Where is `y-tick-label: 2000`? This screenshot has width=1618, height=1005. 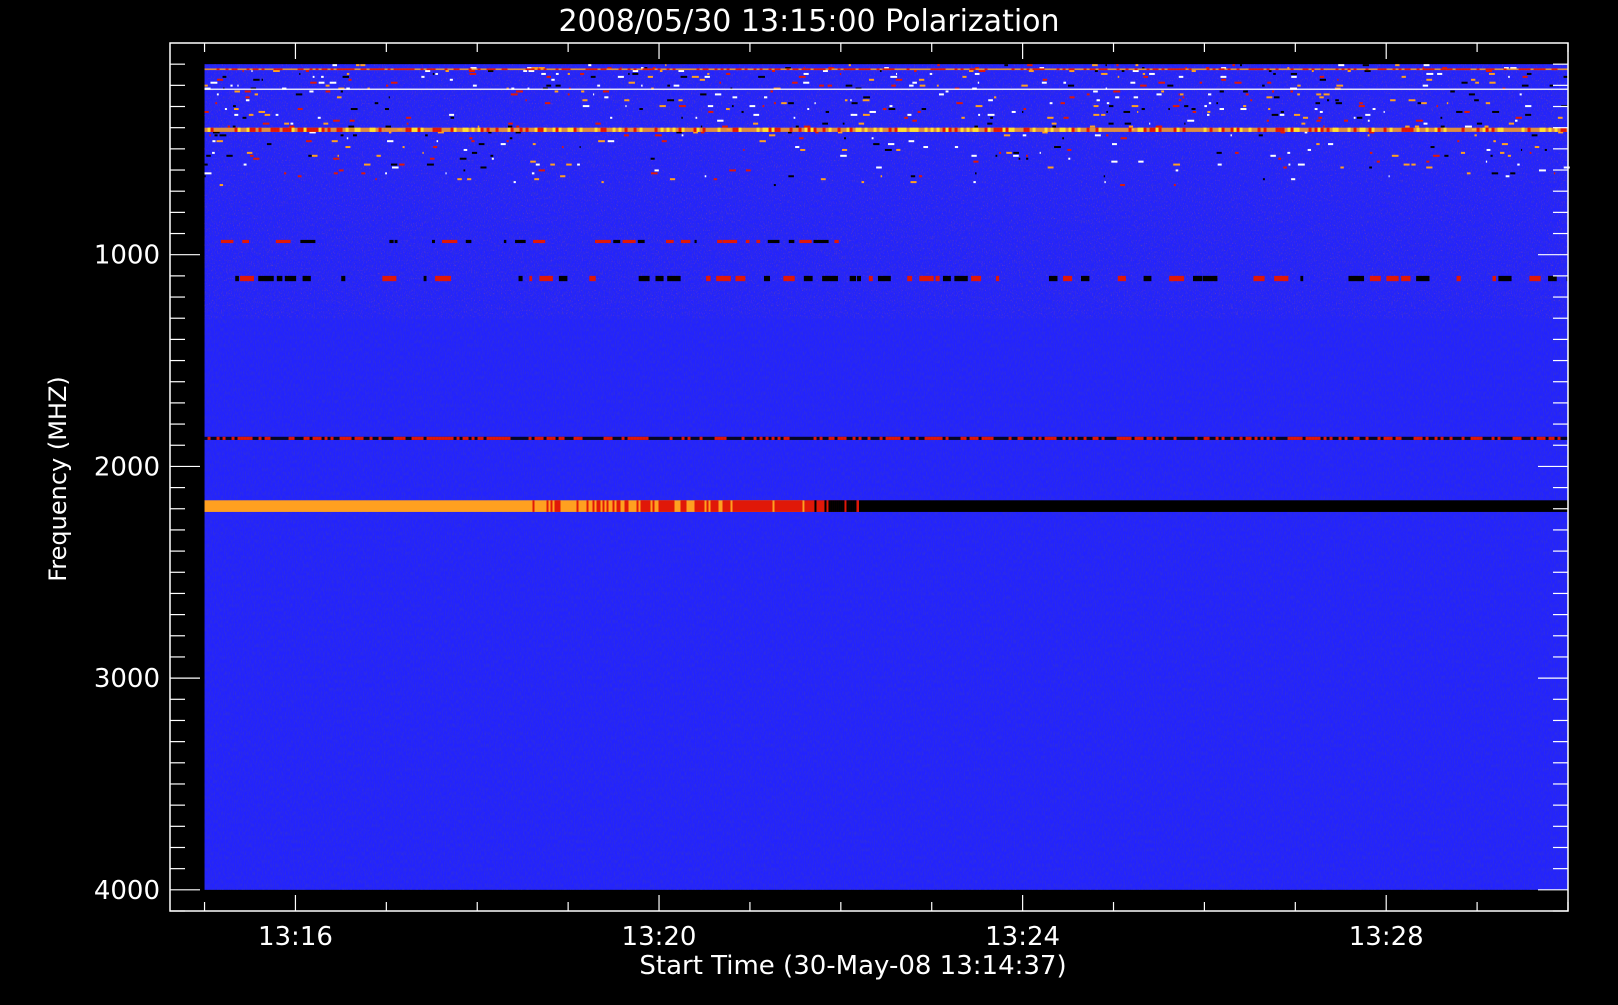
y-tick-label: 2000 is located at coordinates (127, 467).